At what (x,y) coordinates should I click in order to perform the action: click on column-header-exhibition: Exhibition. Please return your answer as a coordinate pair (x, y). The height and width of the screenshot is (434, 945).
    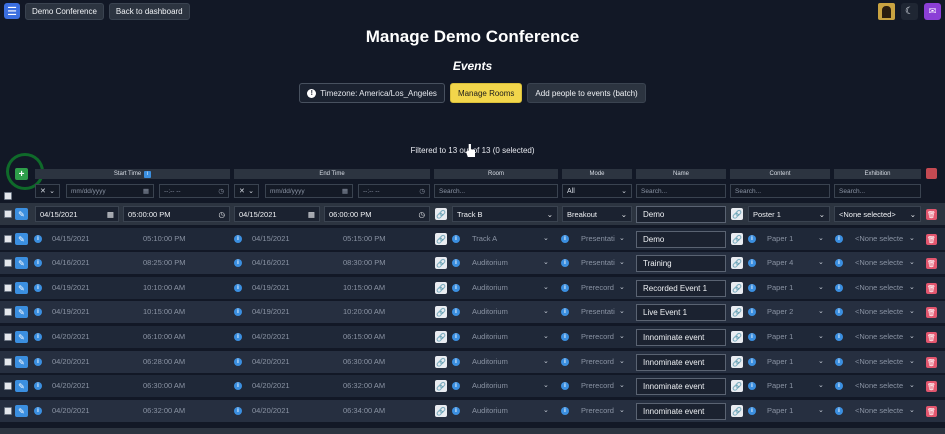
    Looking at the image, I should click on (877, 174).